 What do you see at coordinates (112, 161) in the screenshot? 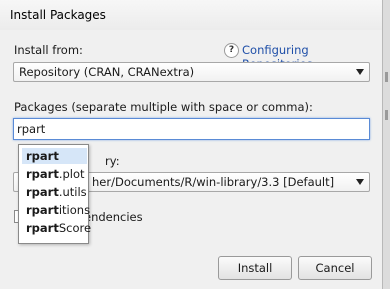
I see `library-label: ry:` at bounding box center [112, 161].